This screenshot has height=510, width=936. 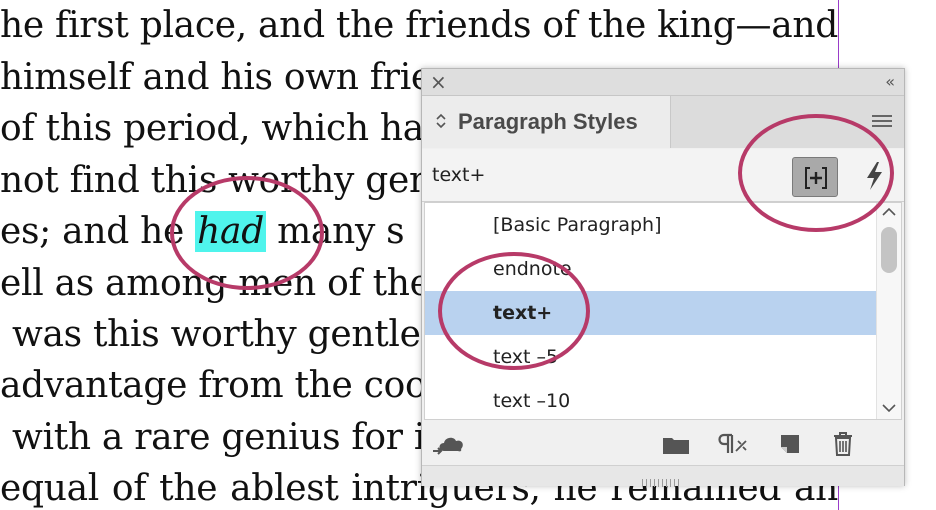 What do you see at coordinates (451, 444) in the screenshot?
I see `cloud-libraries-icon` at bounding box center [451, 444].